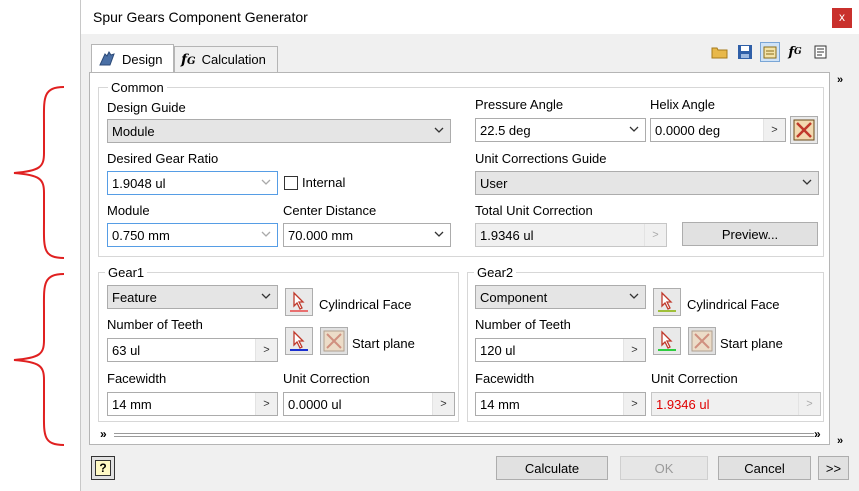  Describe the element at coordinates (126, 272) in the screenshot. I see `gear1-legend: Gear1` at that location.